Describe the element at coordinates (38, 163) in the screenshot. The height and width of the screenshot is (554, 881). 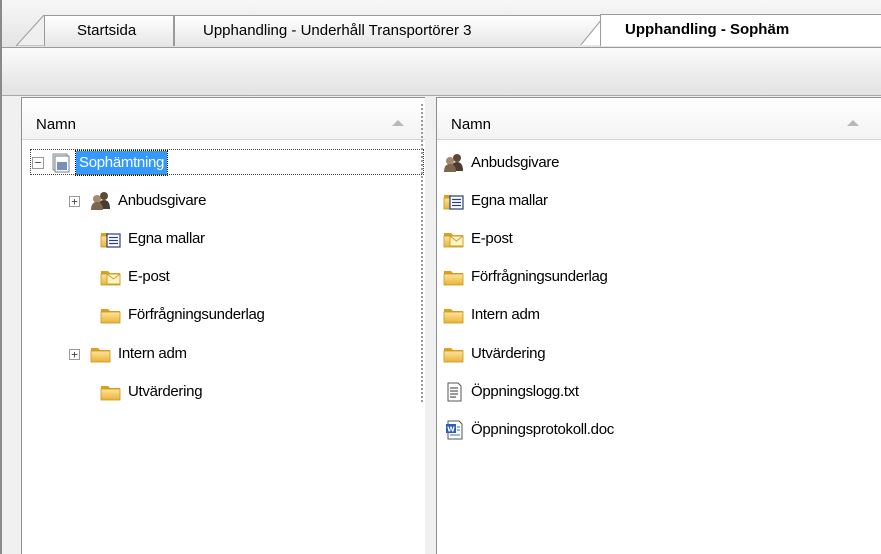
I see `collapse-icon: −` at that location.